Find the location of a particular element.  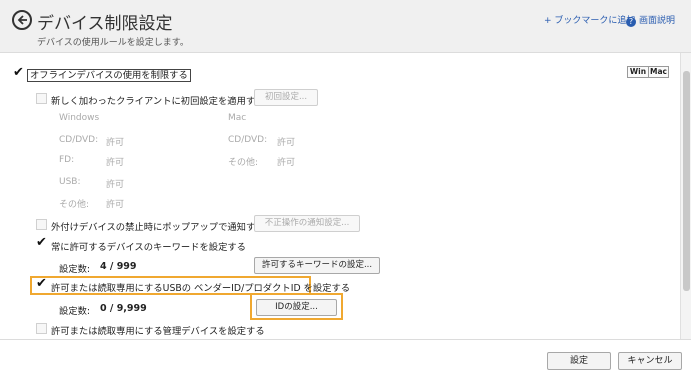

new-client-checkbox is located at coordinates (41, 98).